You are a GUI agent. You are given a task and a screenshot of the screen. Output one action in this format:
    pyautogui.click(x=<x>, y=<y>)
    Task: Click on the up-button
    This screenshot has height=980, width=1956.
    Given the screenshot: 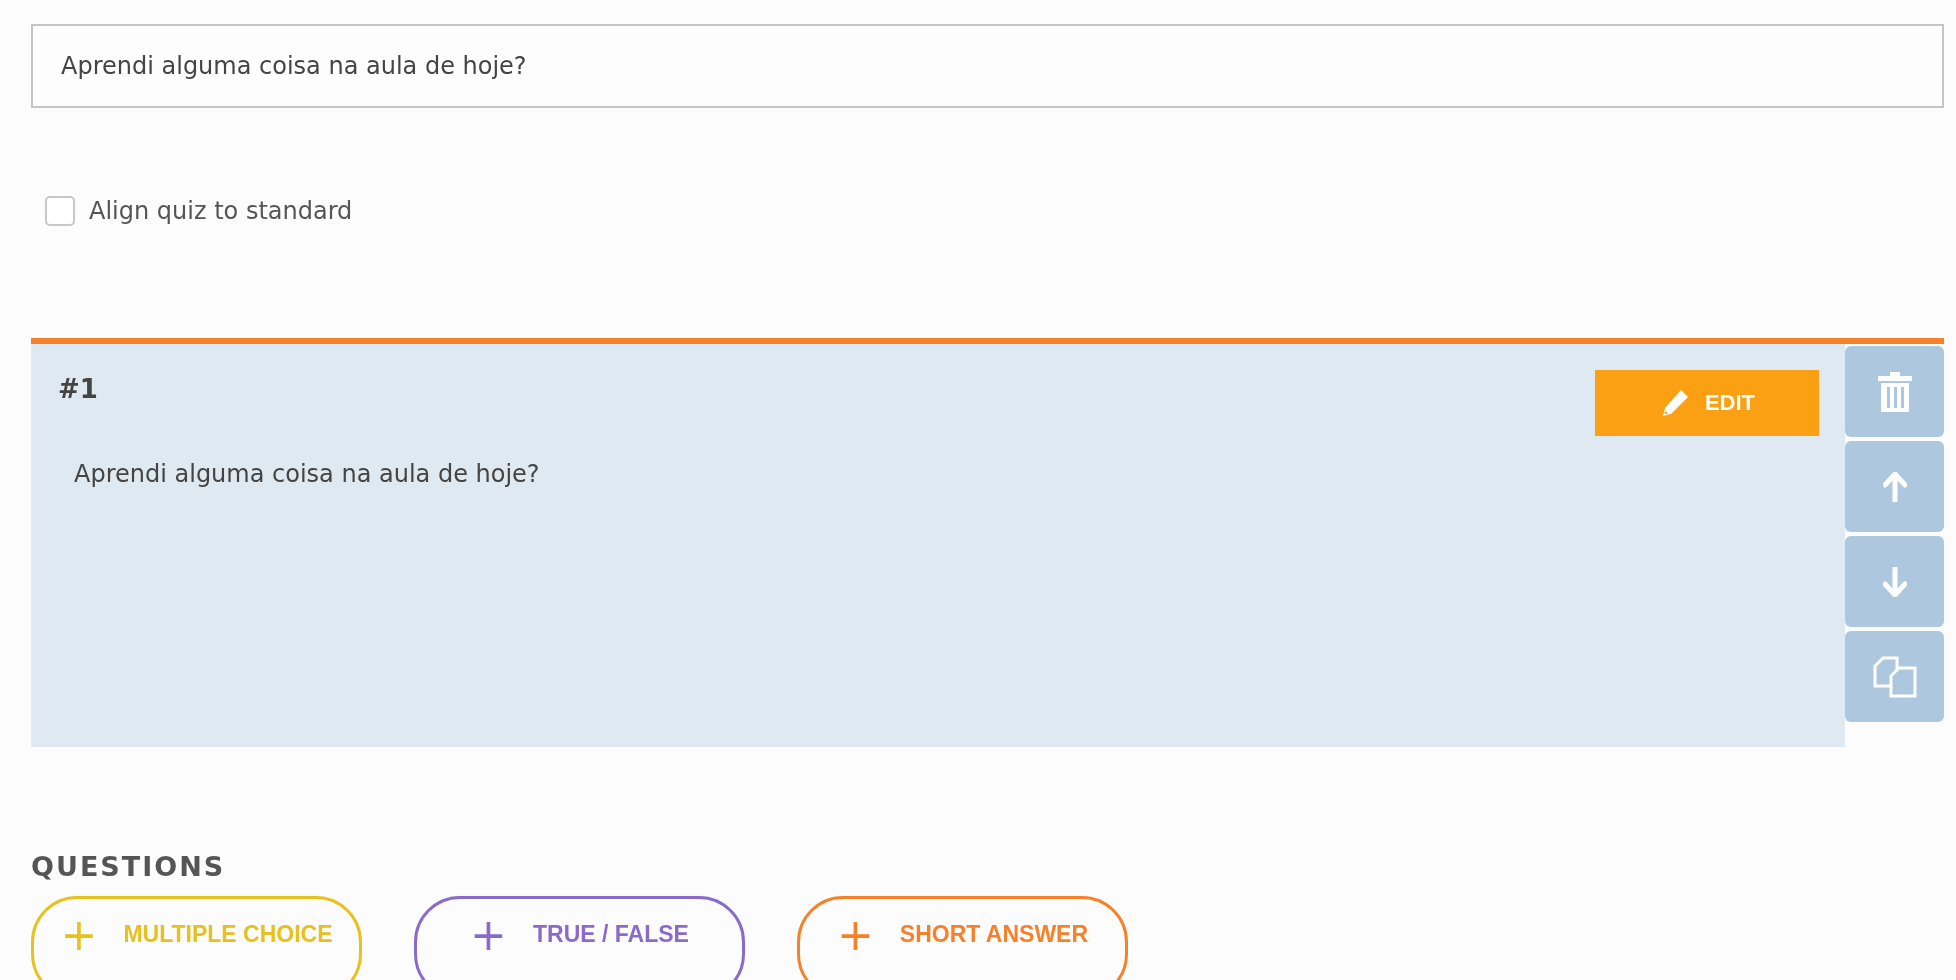 What is the action you would take?
    pyautogui.click(x=1894, y=486)
    